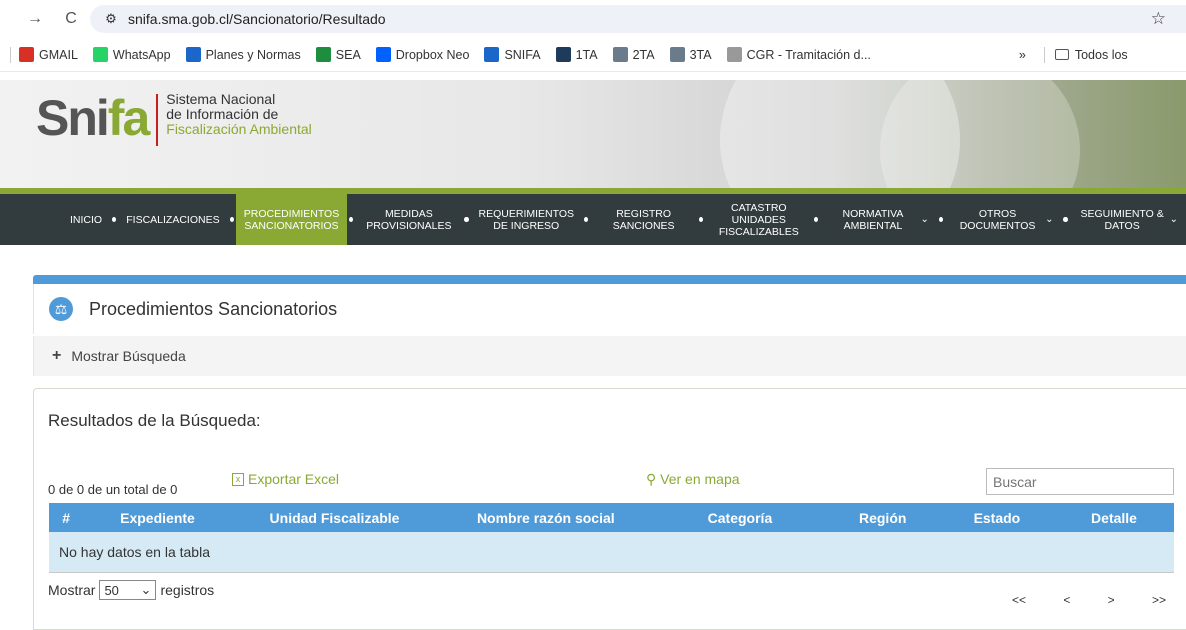 The width and height of the screenshot is (1186, 630). I want to click on export-excel-link: x Exportar Excel, so click(285, 479).